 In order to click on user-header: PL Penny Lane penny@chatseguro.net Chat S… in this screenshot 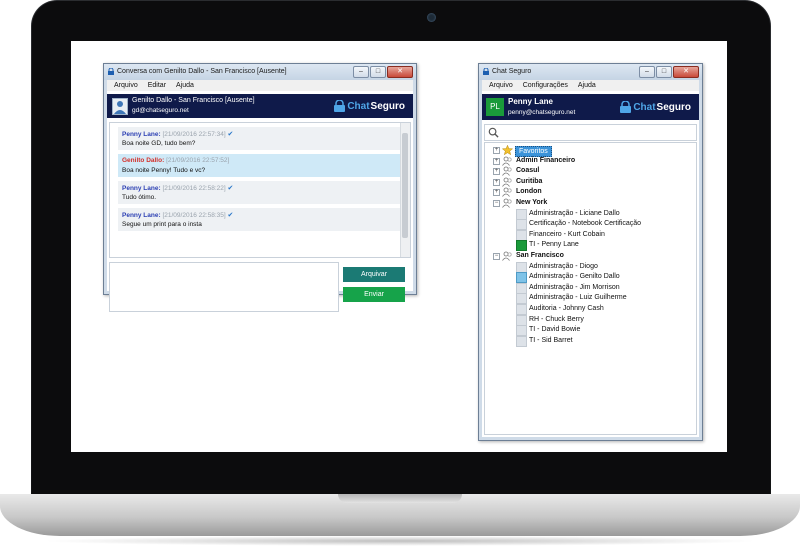, I will do `click(590, 107)`.